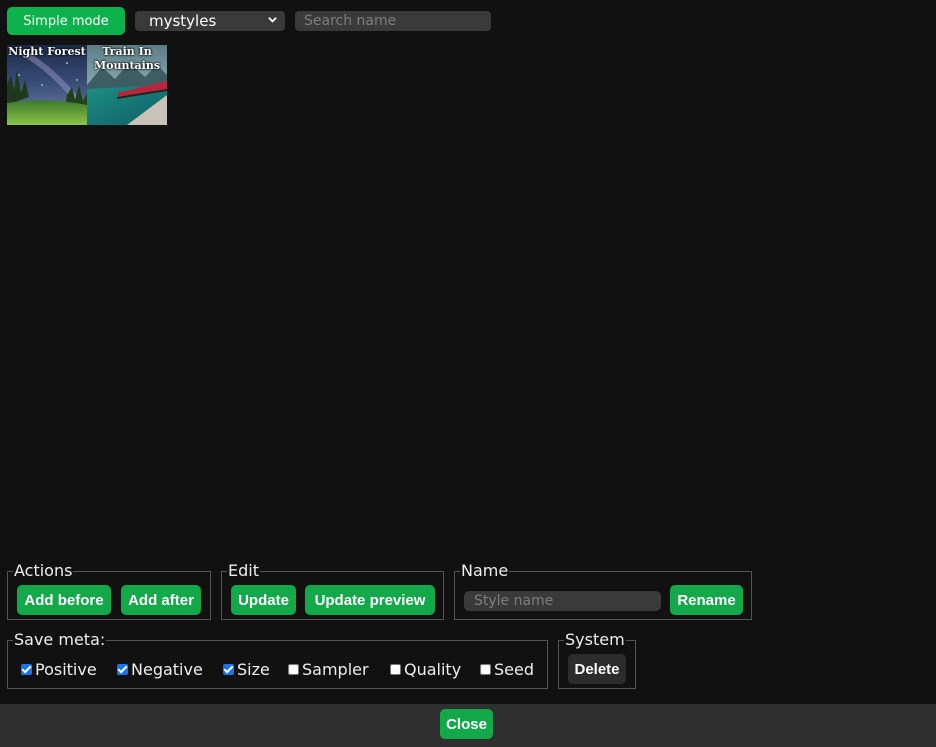 The width and height of the screenshot is (936, 747). I want to click on edit-legend: Edit, so click(243, 570).